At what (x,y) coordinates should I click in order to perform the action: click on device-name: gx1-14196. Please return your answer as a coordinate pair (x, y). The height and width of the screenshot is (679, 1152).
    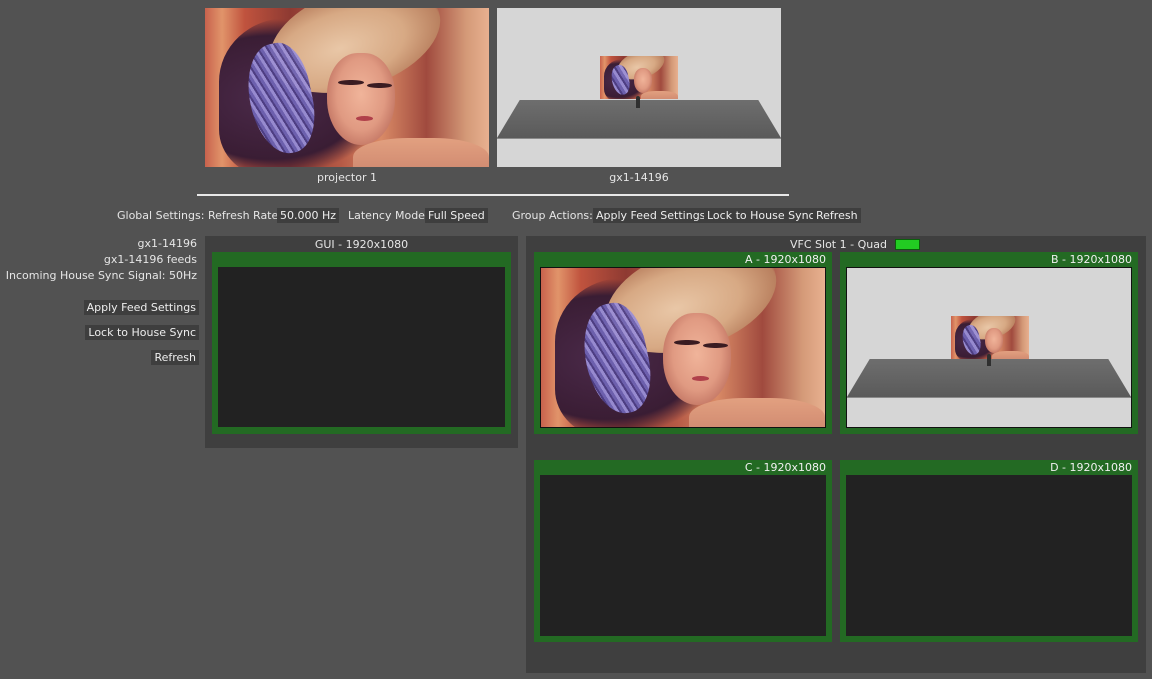
    Looking at the image, I should click on (167, 243).